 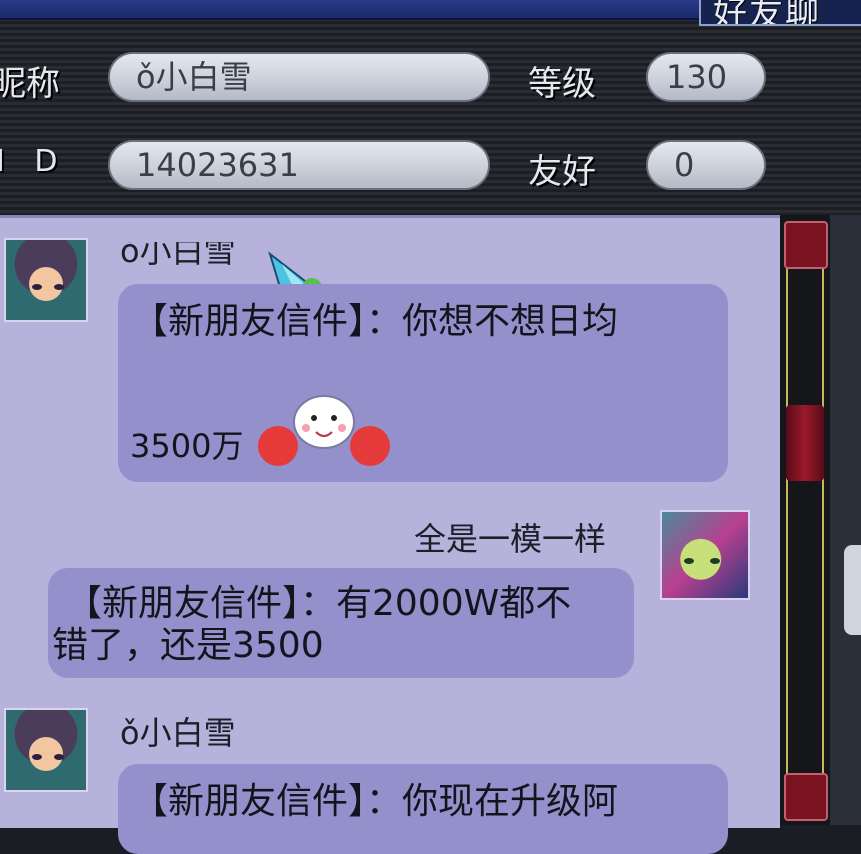 What do you see at coordinates (562, 84) in the screenshot?
I see `level-label: 等级` at bounding box center [562, 84].